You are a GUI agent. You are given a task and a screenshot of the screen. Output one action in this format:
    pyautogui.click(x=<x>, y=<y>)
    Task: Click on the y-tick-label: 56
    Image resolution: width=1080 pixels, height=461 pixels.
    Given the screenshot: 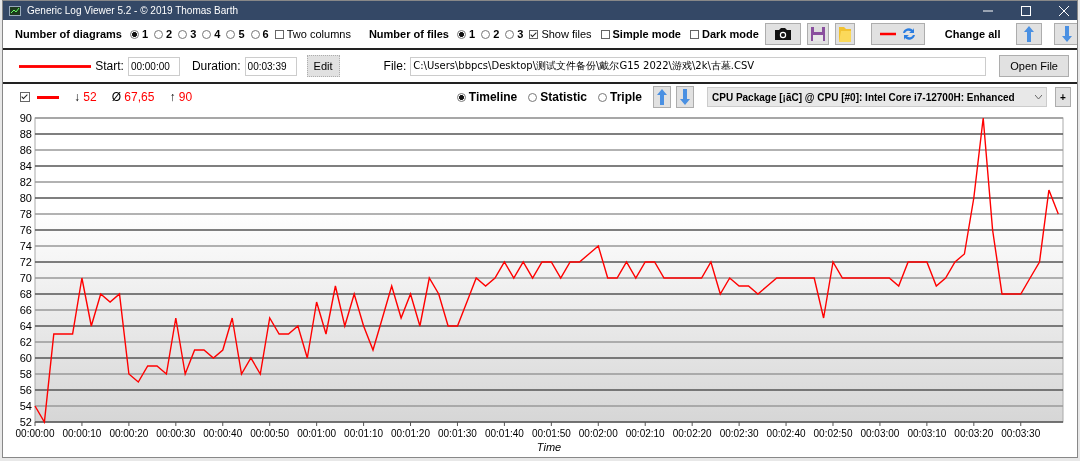 What is the action you would take?
    pyautogui.click(x=25, y=390)
    